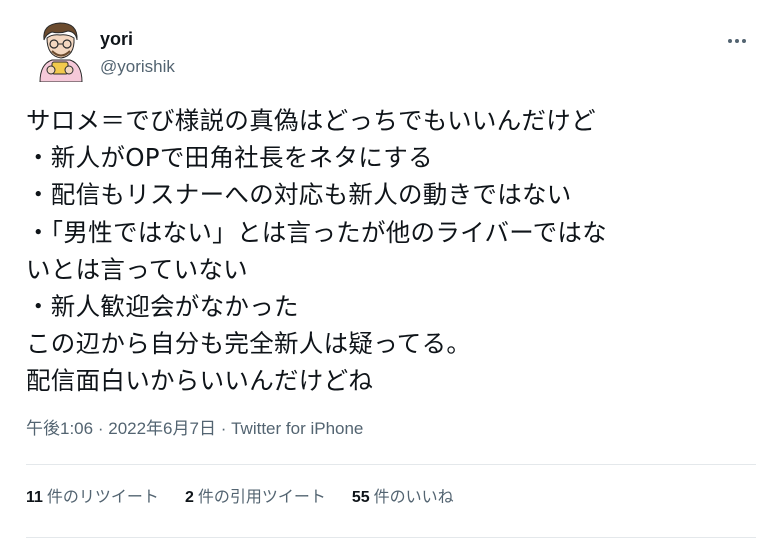 The image size is (780, 542). What do you see at coordinates (316, 232) in the screenshot?
I see `tweet-text-line: ・「男性ではない」とは言ったが他のライバーではな` at bounding box center [316, 232].